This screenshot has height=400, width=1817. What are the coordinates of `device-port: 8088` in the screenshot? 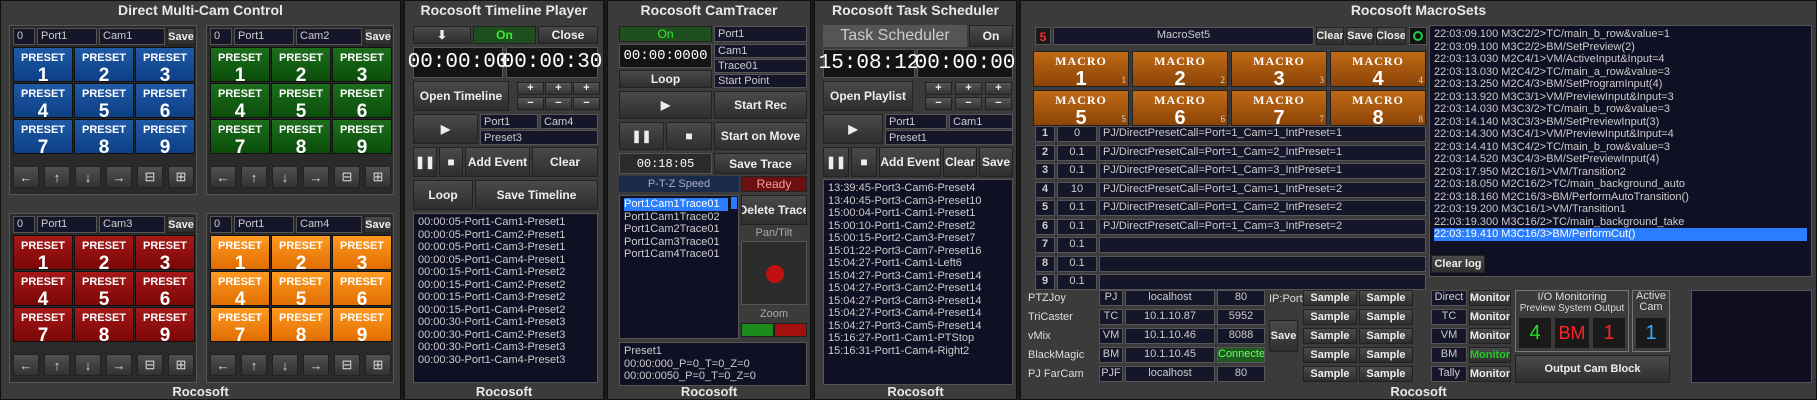 It's located at (1241, 336).